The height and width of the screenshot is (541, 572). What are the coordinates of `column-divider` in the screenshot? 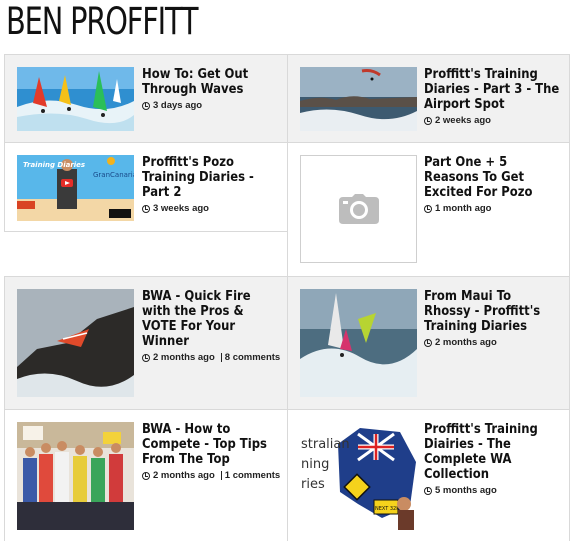 It's located at (287, 297).